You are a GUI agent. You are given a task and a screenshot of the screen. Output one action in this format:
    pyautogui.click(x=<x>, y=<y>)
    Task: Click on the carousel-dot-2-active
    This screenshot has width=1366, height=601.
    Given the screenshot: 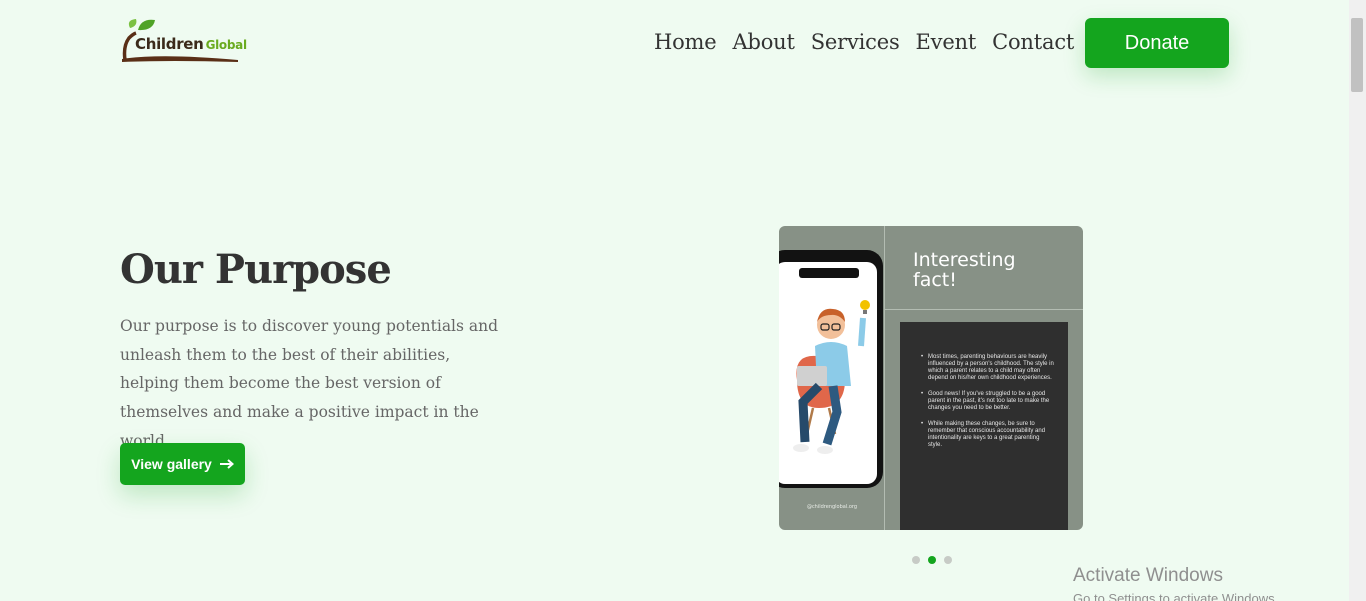 What is the action you would take?
    pyautogui.click(x=932, y=560)
    